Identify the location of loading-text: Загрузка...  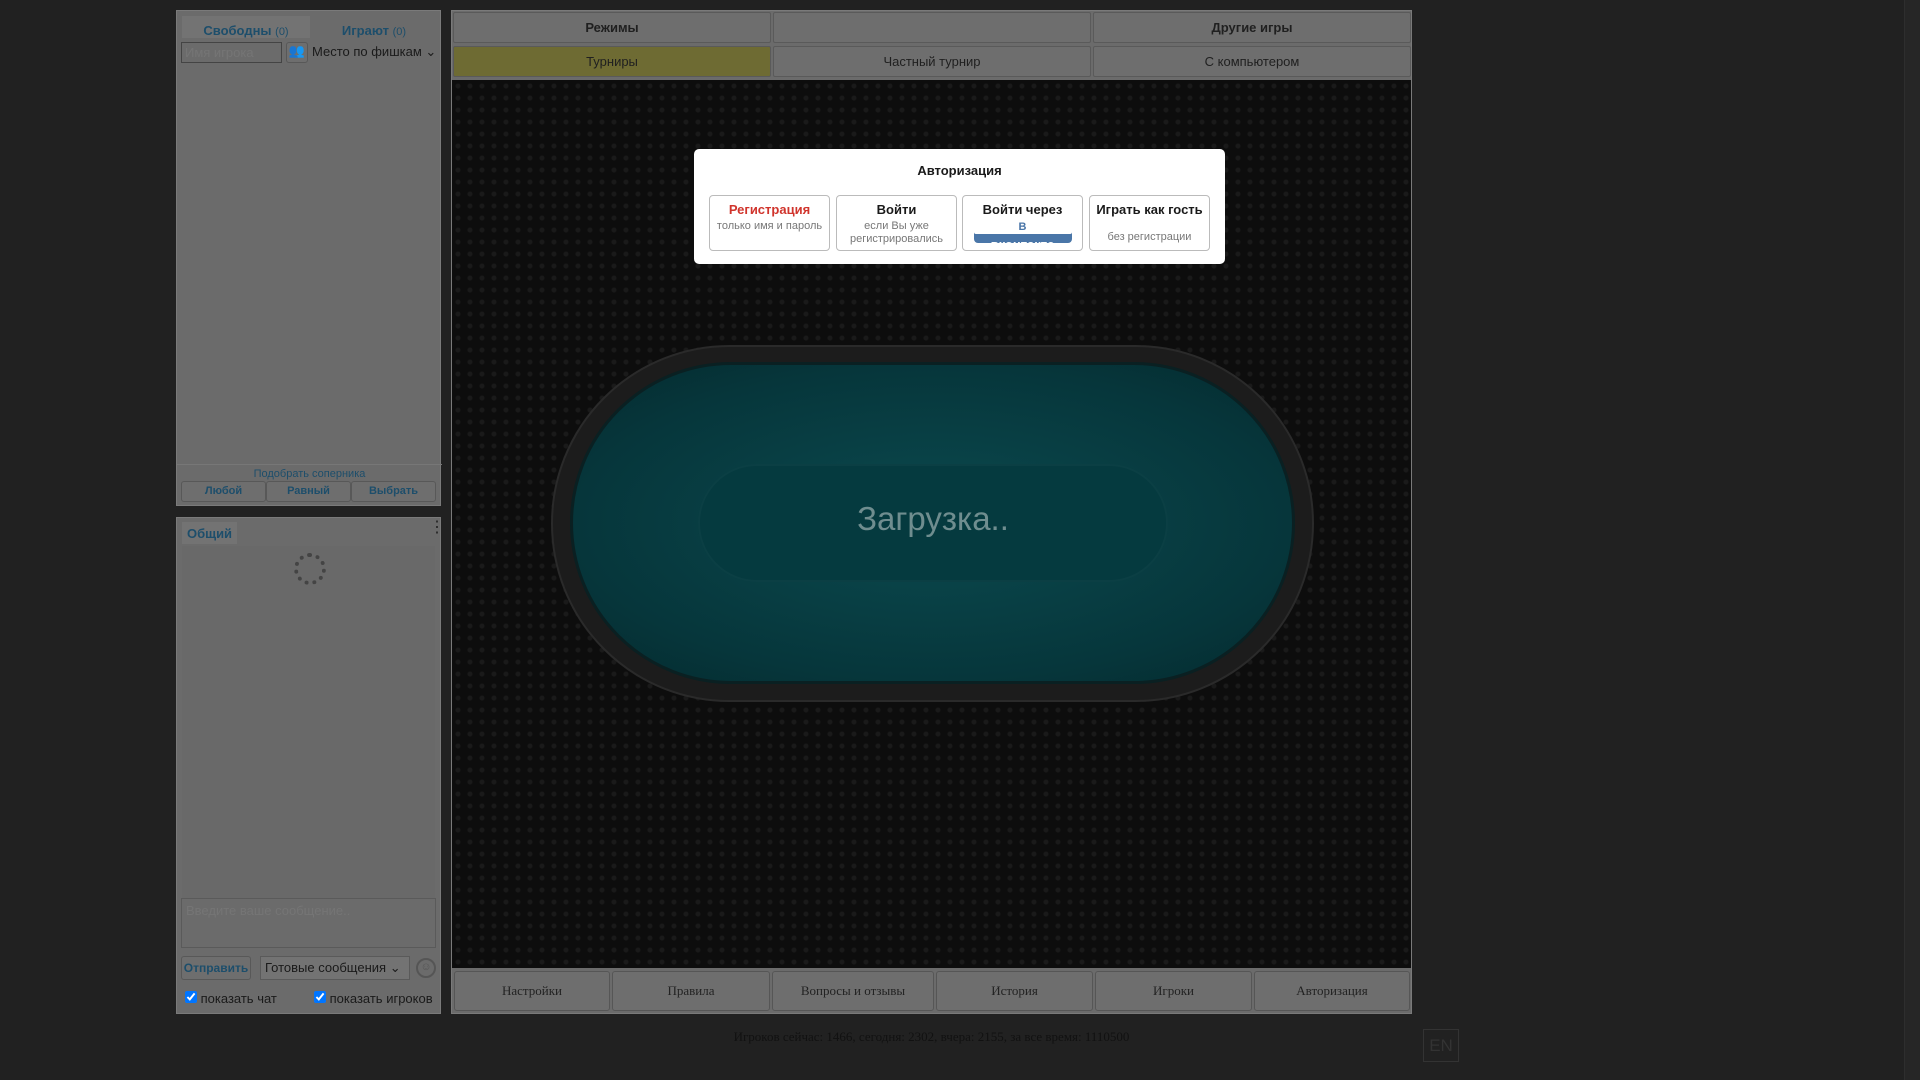
(933, 518).